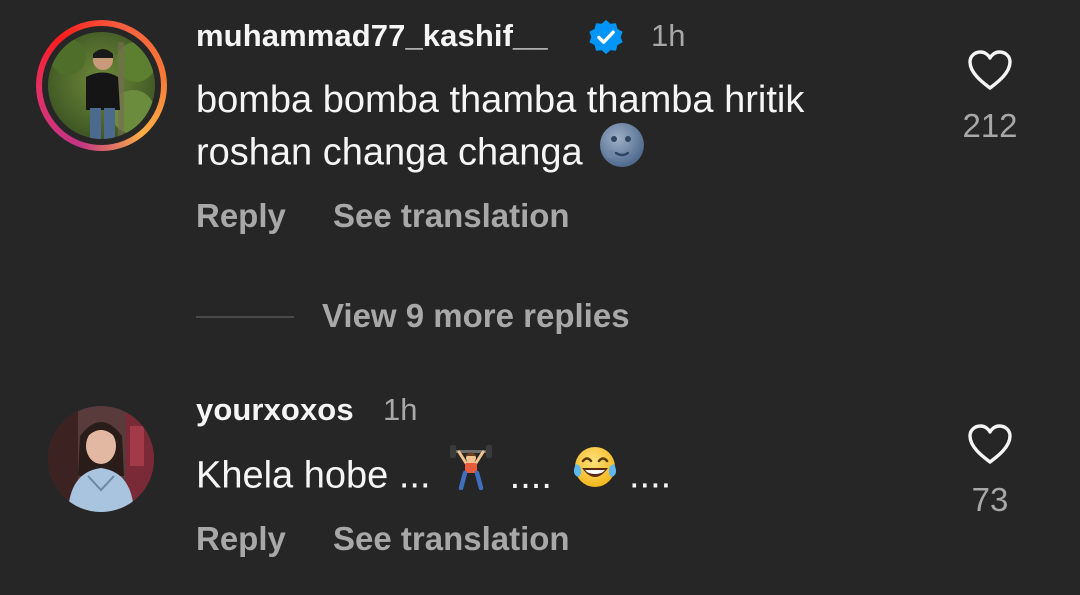 The height and width of the screenshot is (595, 1080). I want to click on weightlifter-emoji-icon, so click(471, 473).